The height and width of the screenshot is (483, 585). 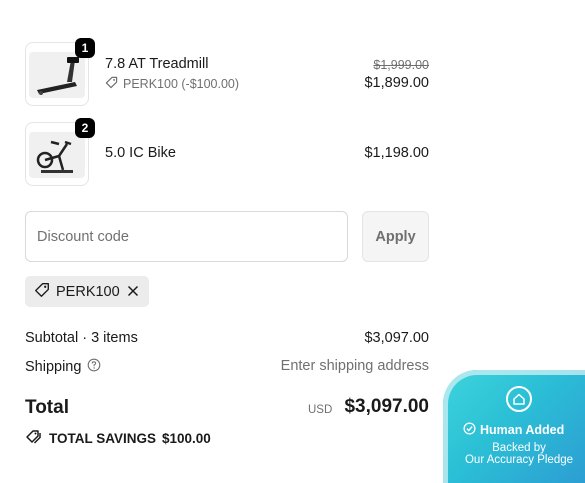 I want to click on check-circle-icon, so click(x=469, y=430).